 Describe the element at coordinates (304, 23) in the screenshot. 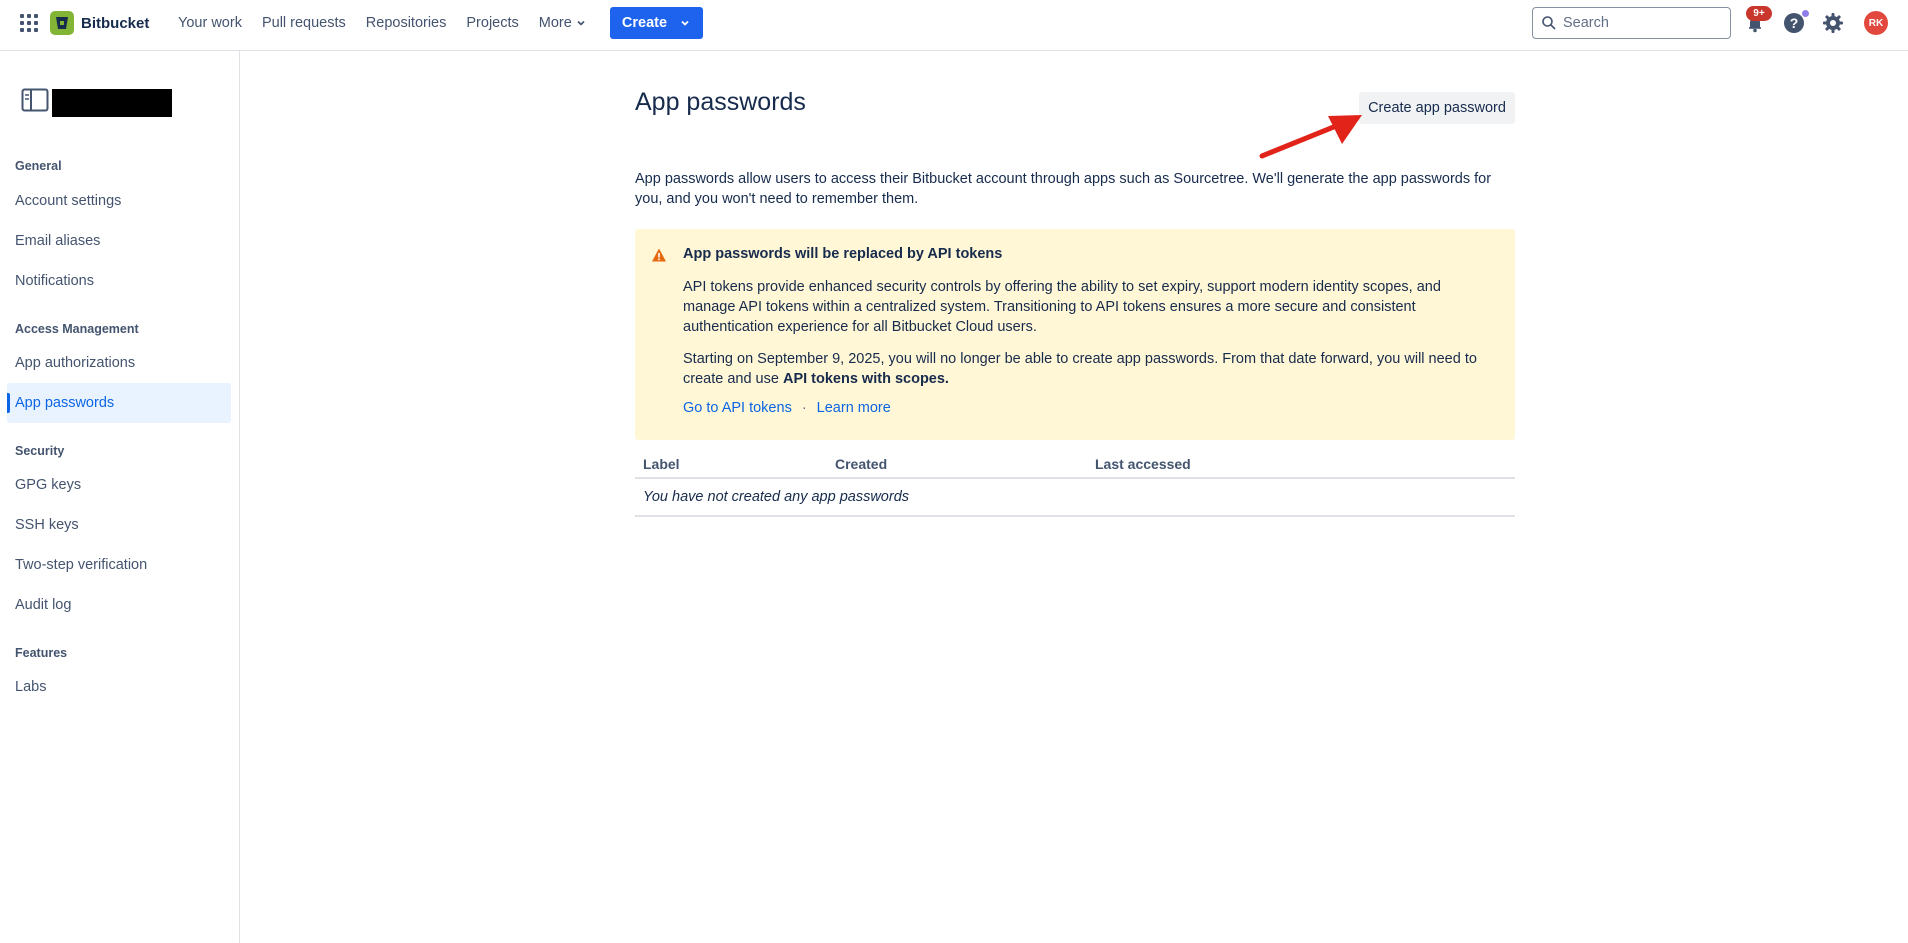

I see `nav-pull-requests: Pull requests` at that location.